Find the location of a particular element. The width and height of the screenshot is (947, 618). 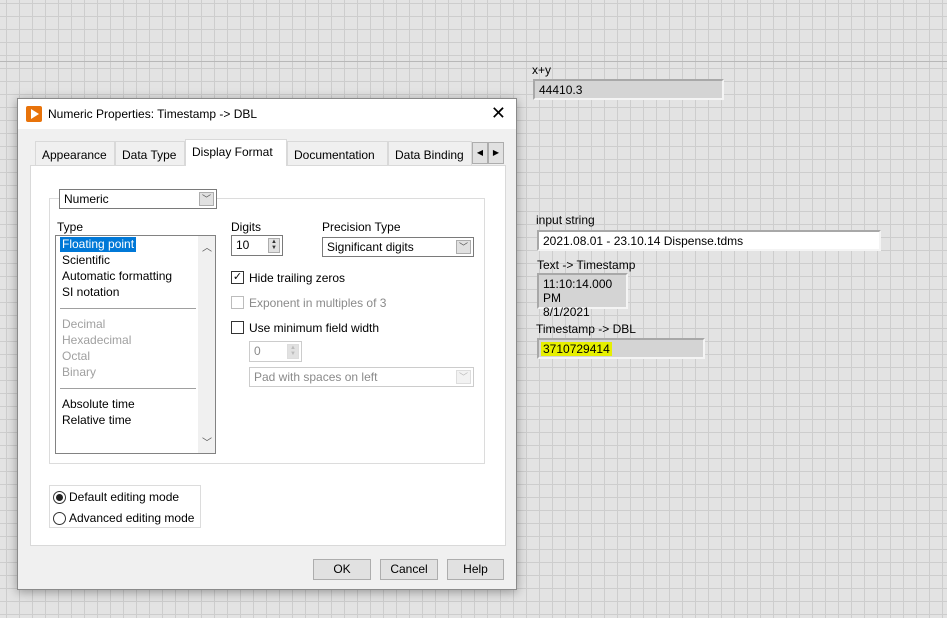

list-item: Scientific is located at coordinates (86, 260).